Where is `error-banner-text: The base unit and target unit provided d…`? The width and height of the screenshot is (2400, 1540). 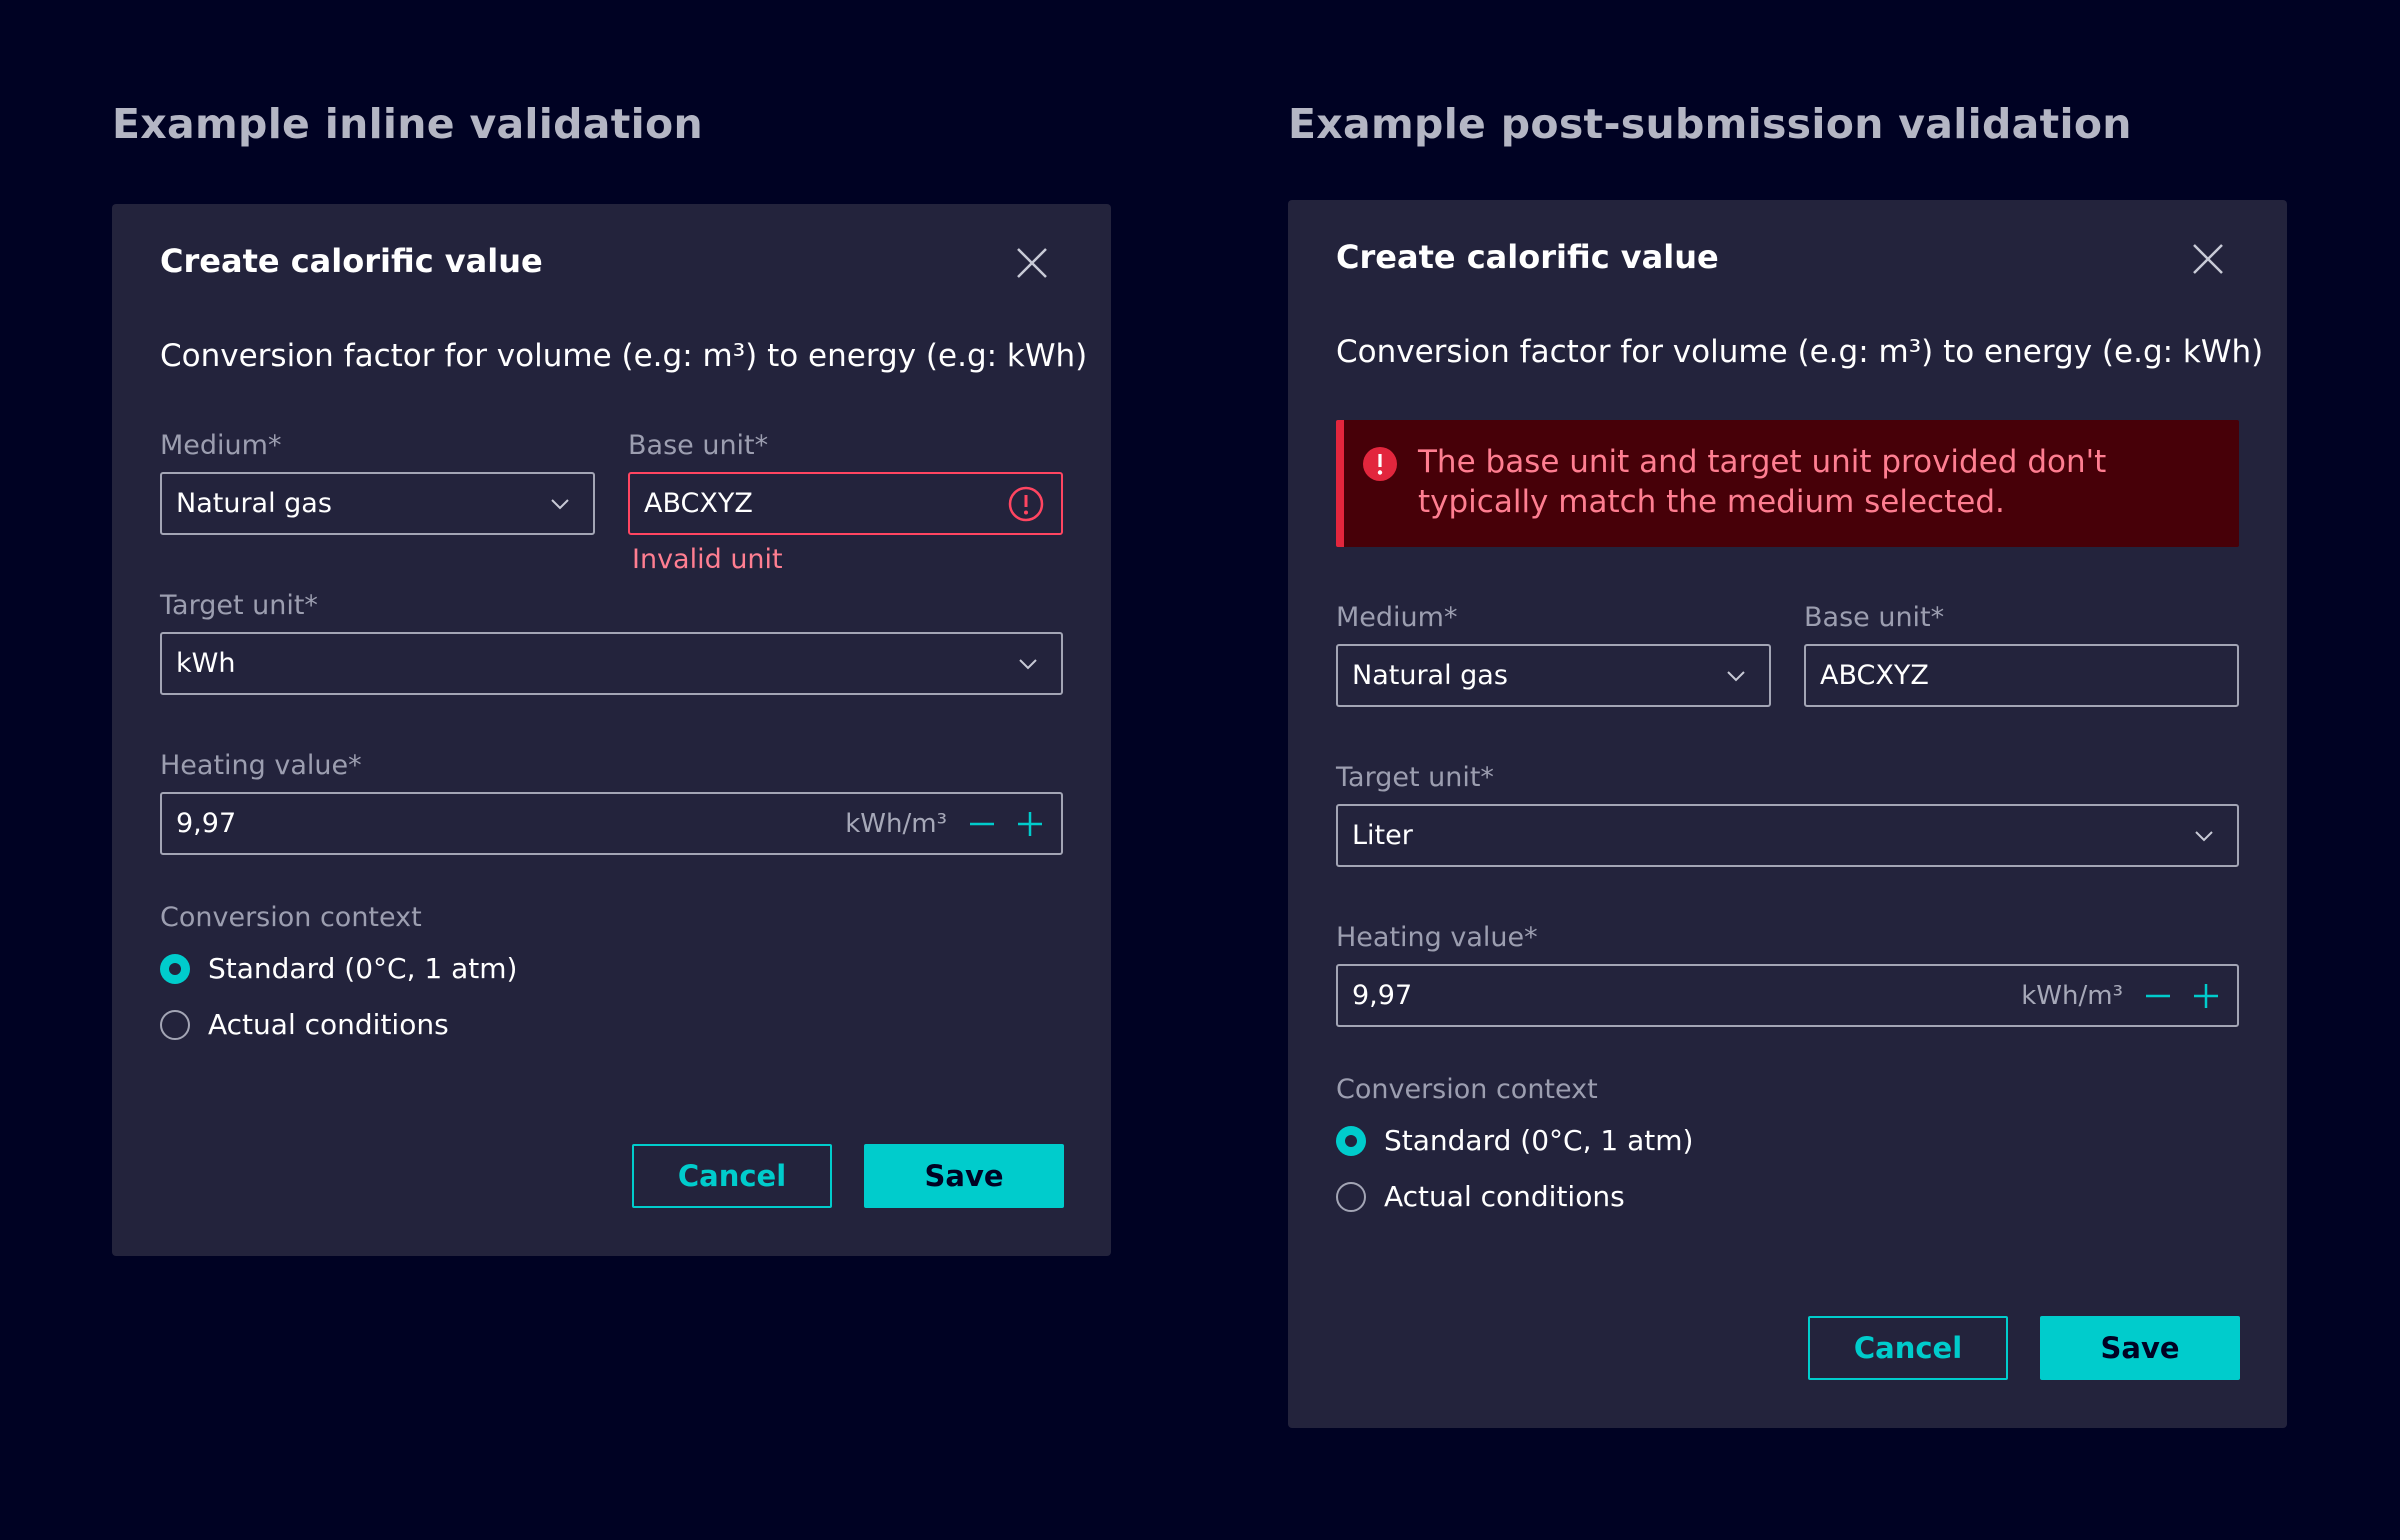
error-banner-text: The base unit and target unit provided d… is located at coordinates (1762, 482).